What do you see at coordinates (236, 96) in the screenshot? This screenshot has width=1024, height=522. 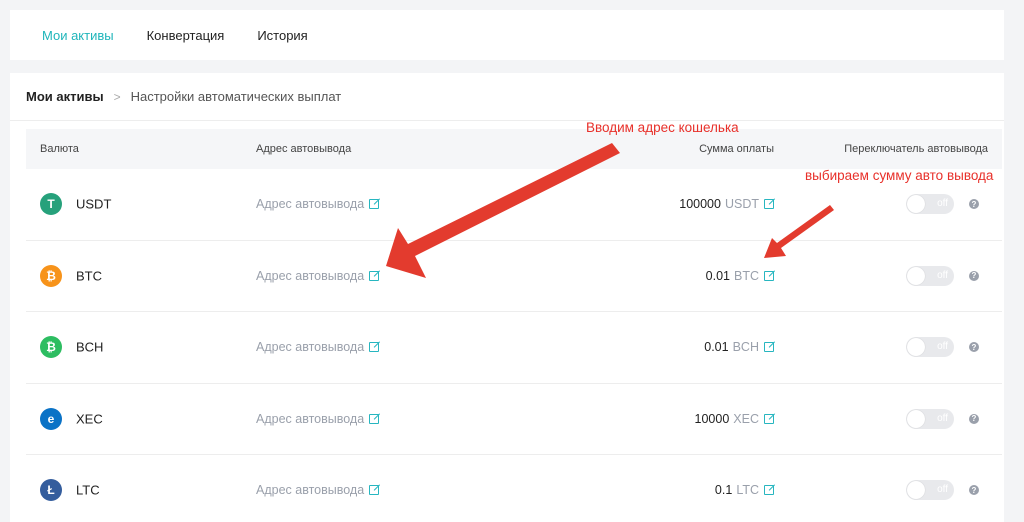 I see `breadcrumb-current: Настройки автоматических выплат` at bounding box center [236, 96].